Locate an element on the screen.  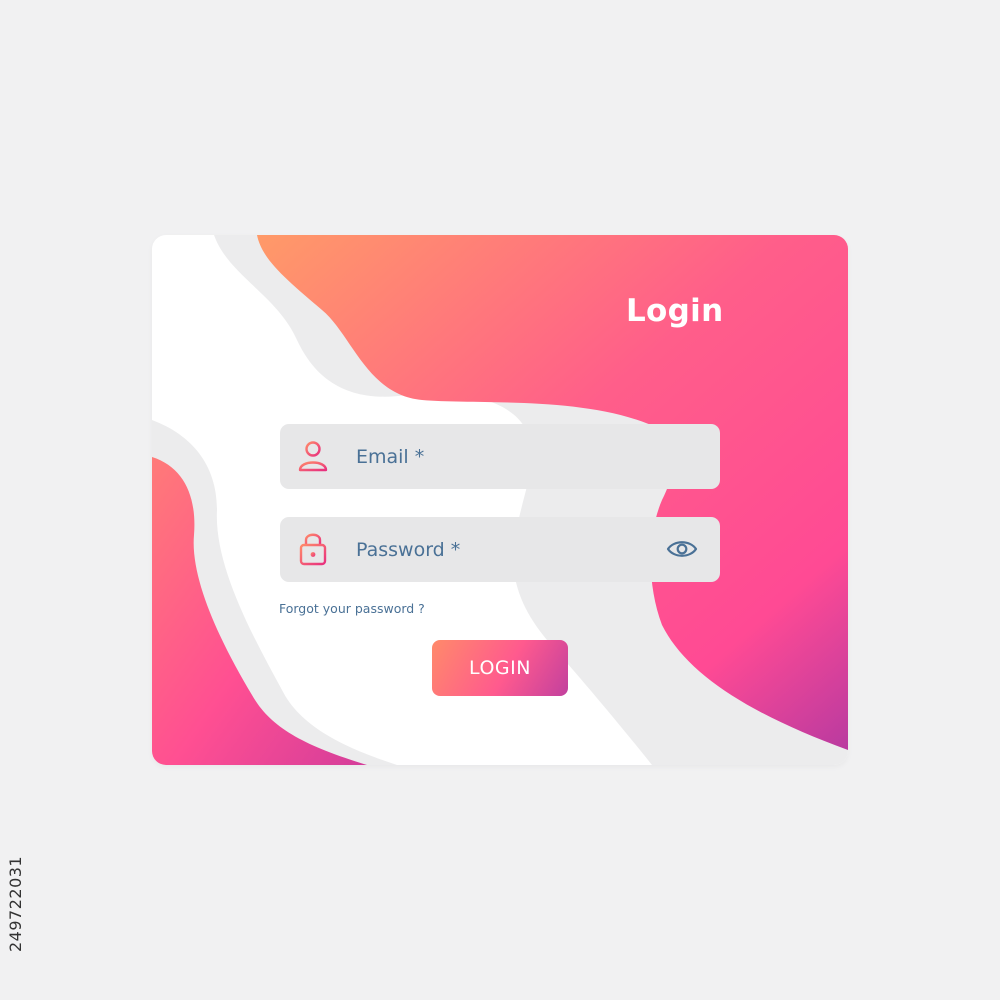
password-field-container is located at coordinates (500, 549).